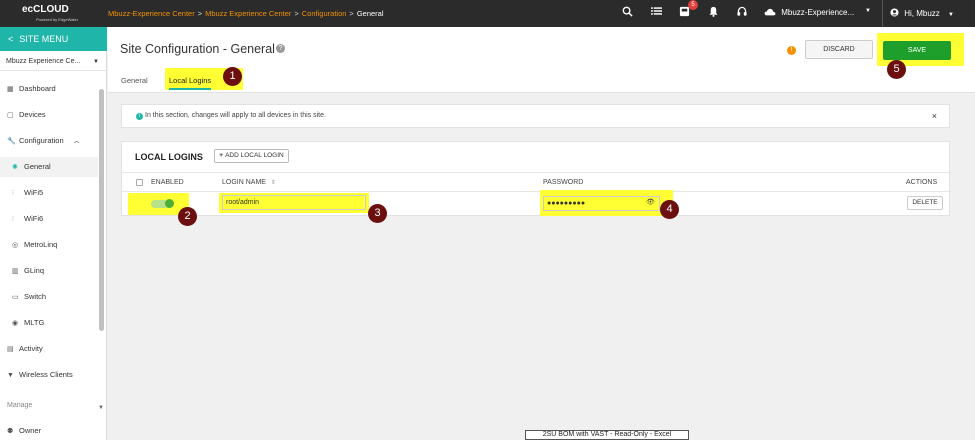  What do you see at coordinates (76, 142) in the screenshot?
I see `chevron-up-icon: ︿` at bounding box center [76, 142].